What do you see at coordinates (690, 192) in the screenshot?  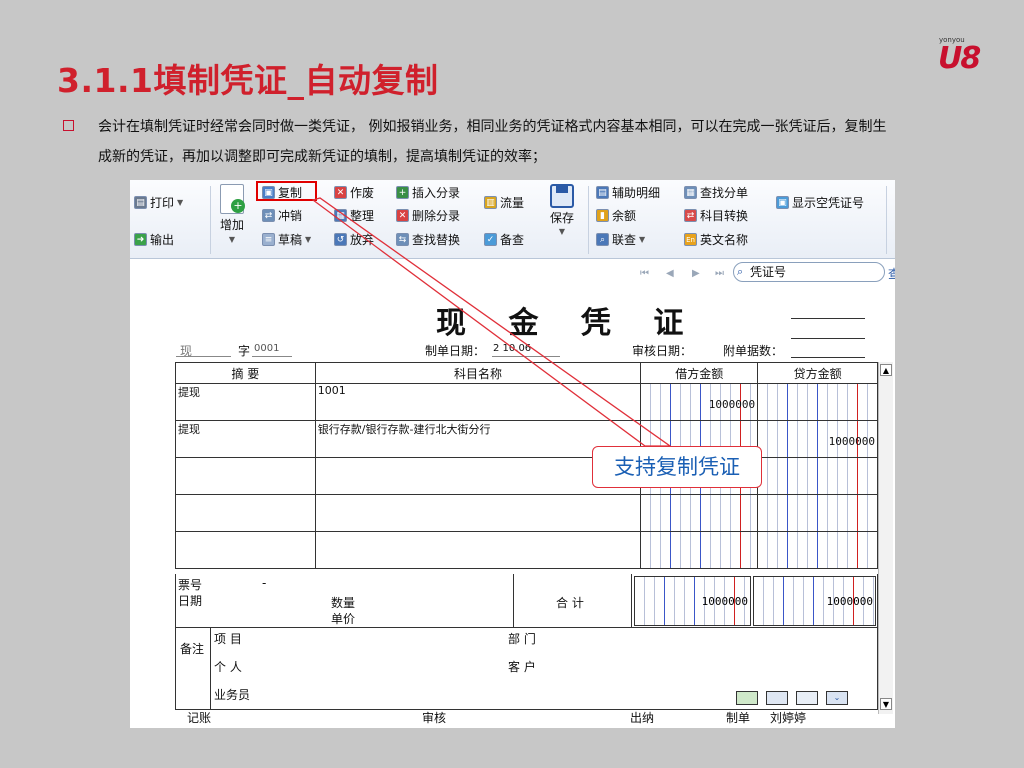 I see `find-entry-icon: ▦` at bounding box center [690, 192].